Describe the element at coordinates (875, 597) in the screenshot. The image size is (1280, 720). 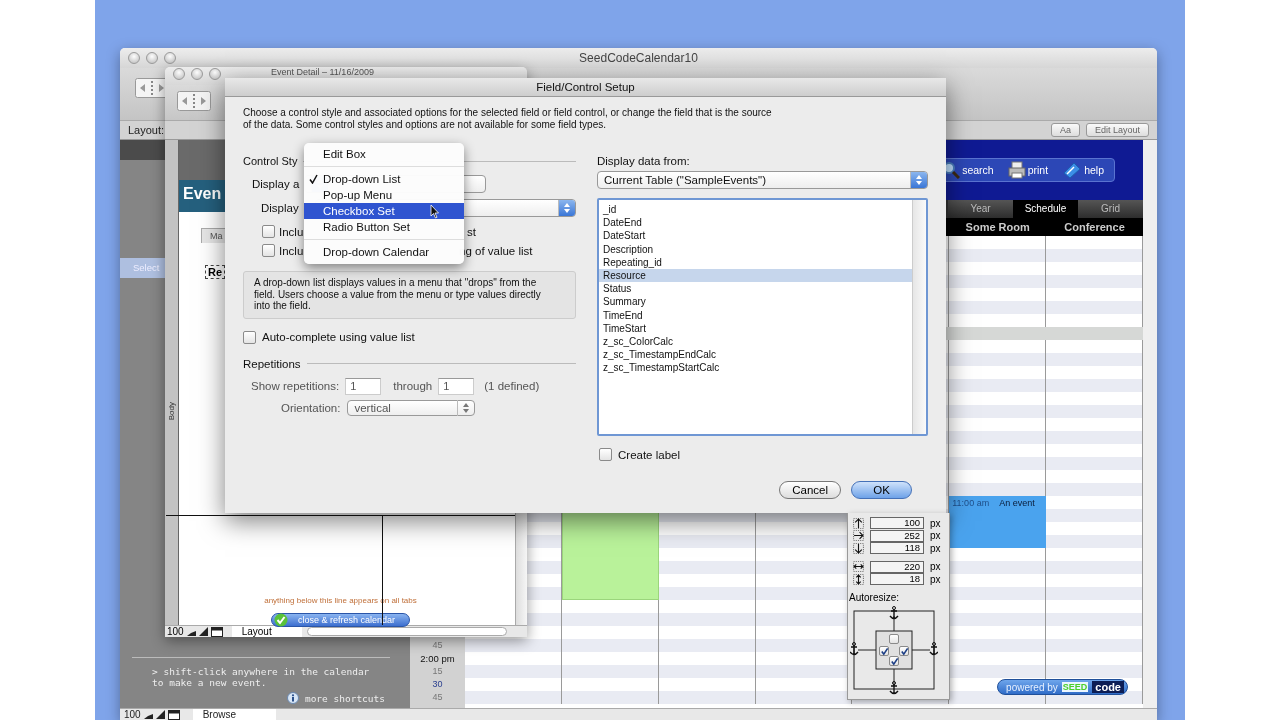
I see `autoresize-label: Autoresize:` at that location.